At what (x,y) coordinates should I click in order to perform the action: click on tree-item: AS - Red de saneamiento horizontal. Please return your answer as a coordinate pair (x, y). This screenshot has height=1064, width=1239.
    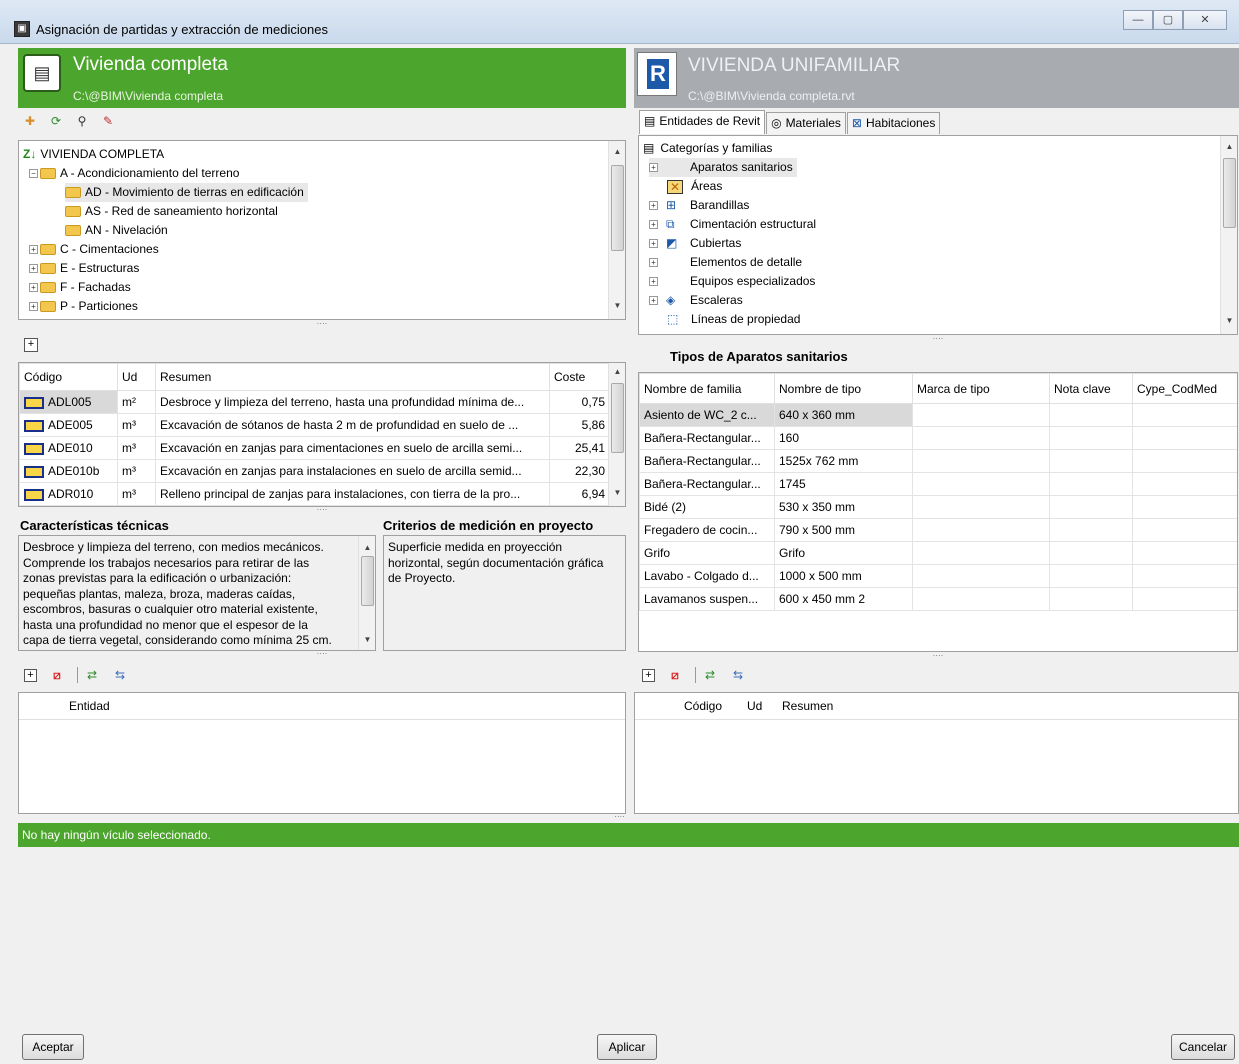
    Looking at the image, I should click on (171, 211).